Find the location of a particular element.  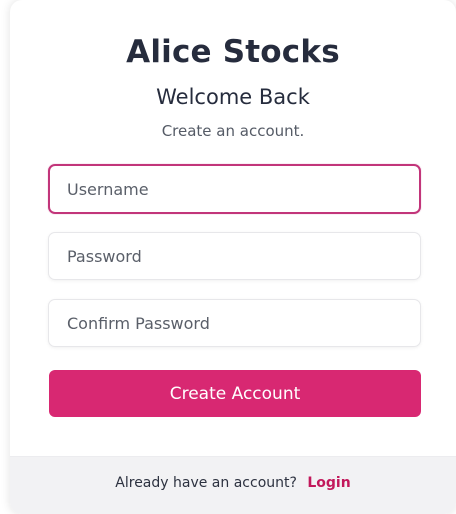

create-account-button: Create Account is located at coordinates (235, 393).